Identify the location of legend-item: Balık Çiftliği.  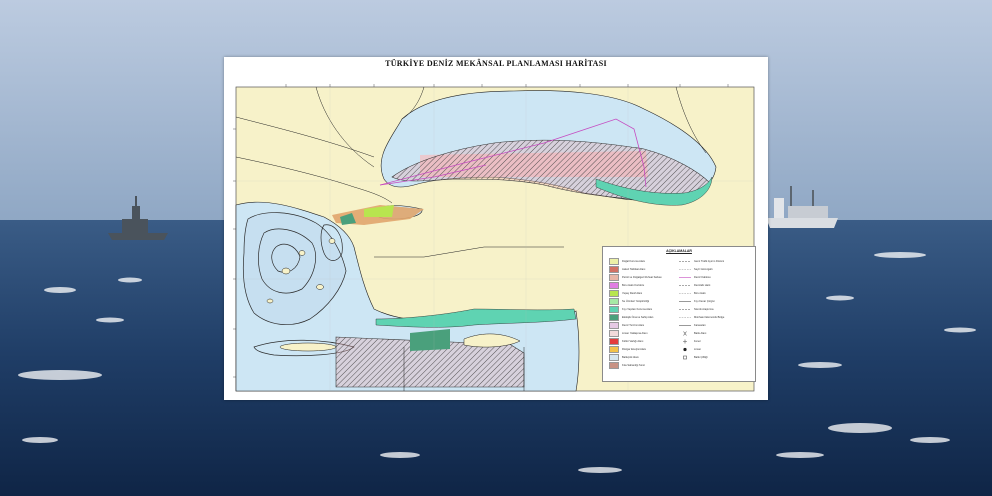
(693, 357).